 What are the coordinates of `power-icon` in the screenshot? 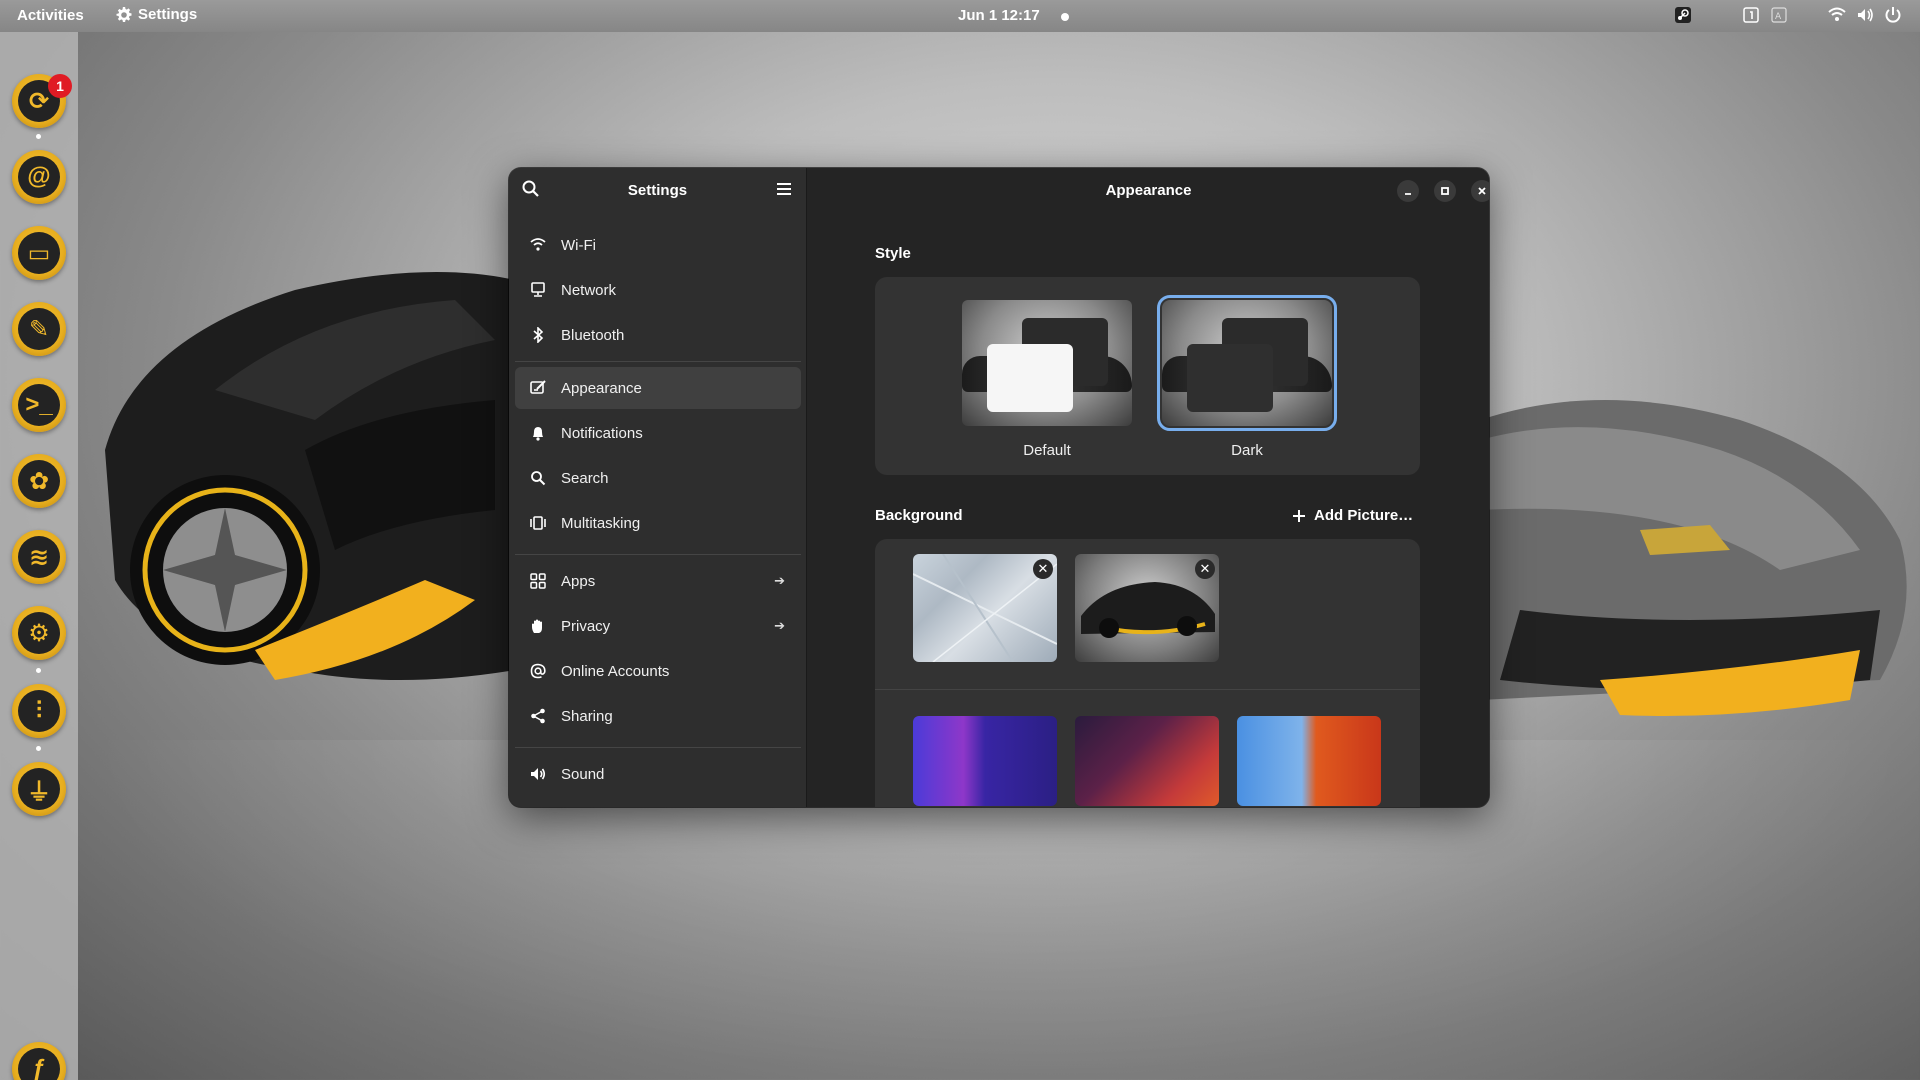 It's located at (1893, 15).